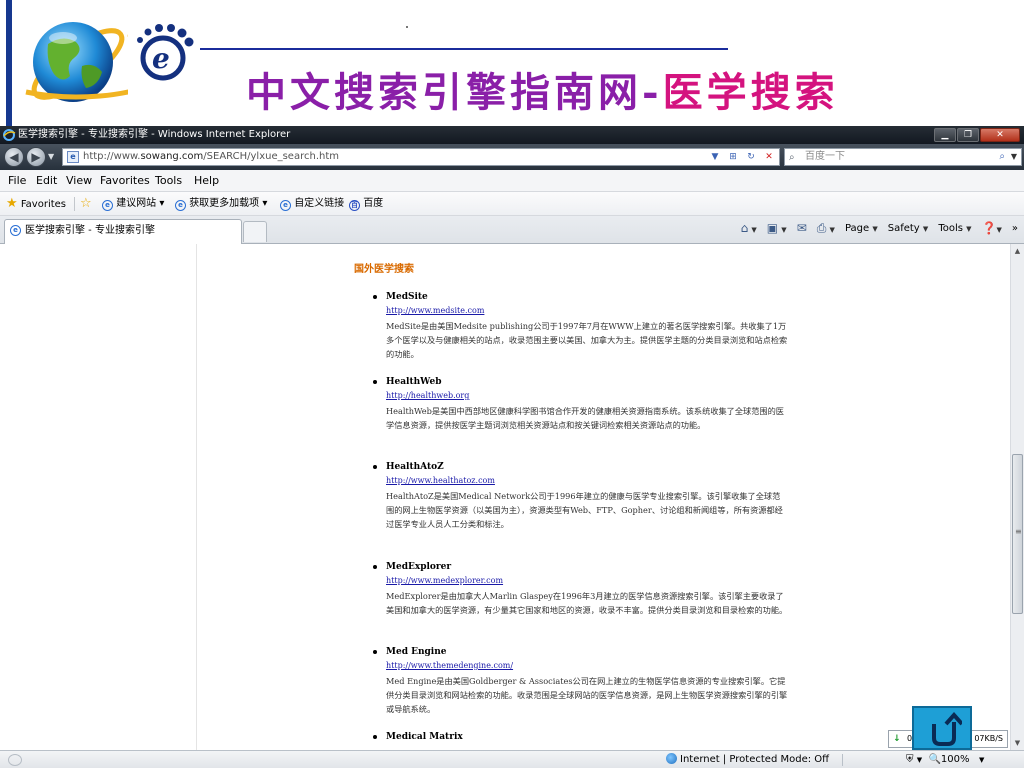 This screenshot has height=768, width=1024. Describe the element at coordinates (755, 759) in the screenshot. I see `security-zone-label: Internet | Protected Mode: Off` at that location.